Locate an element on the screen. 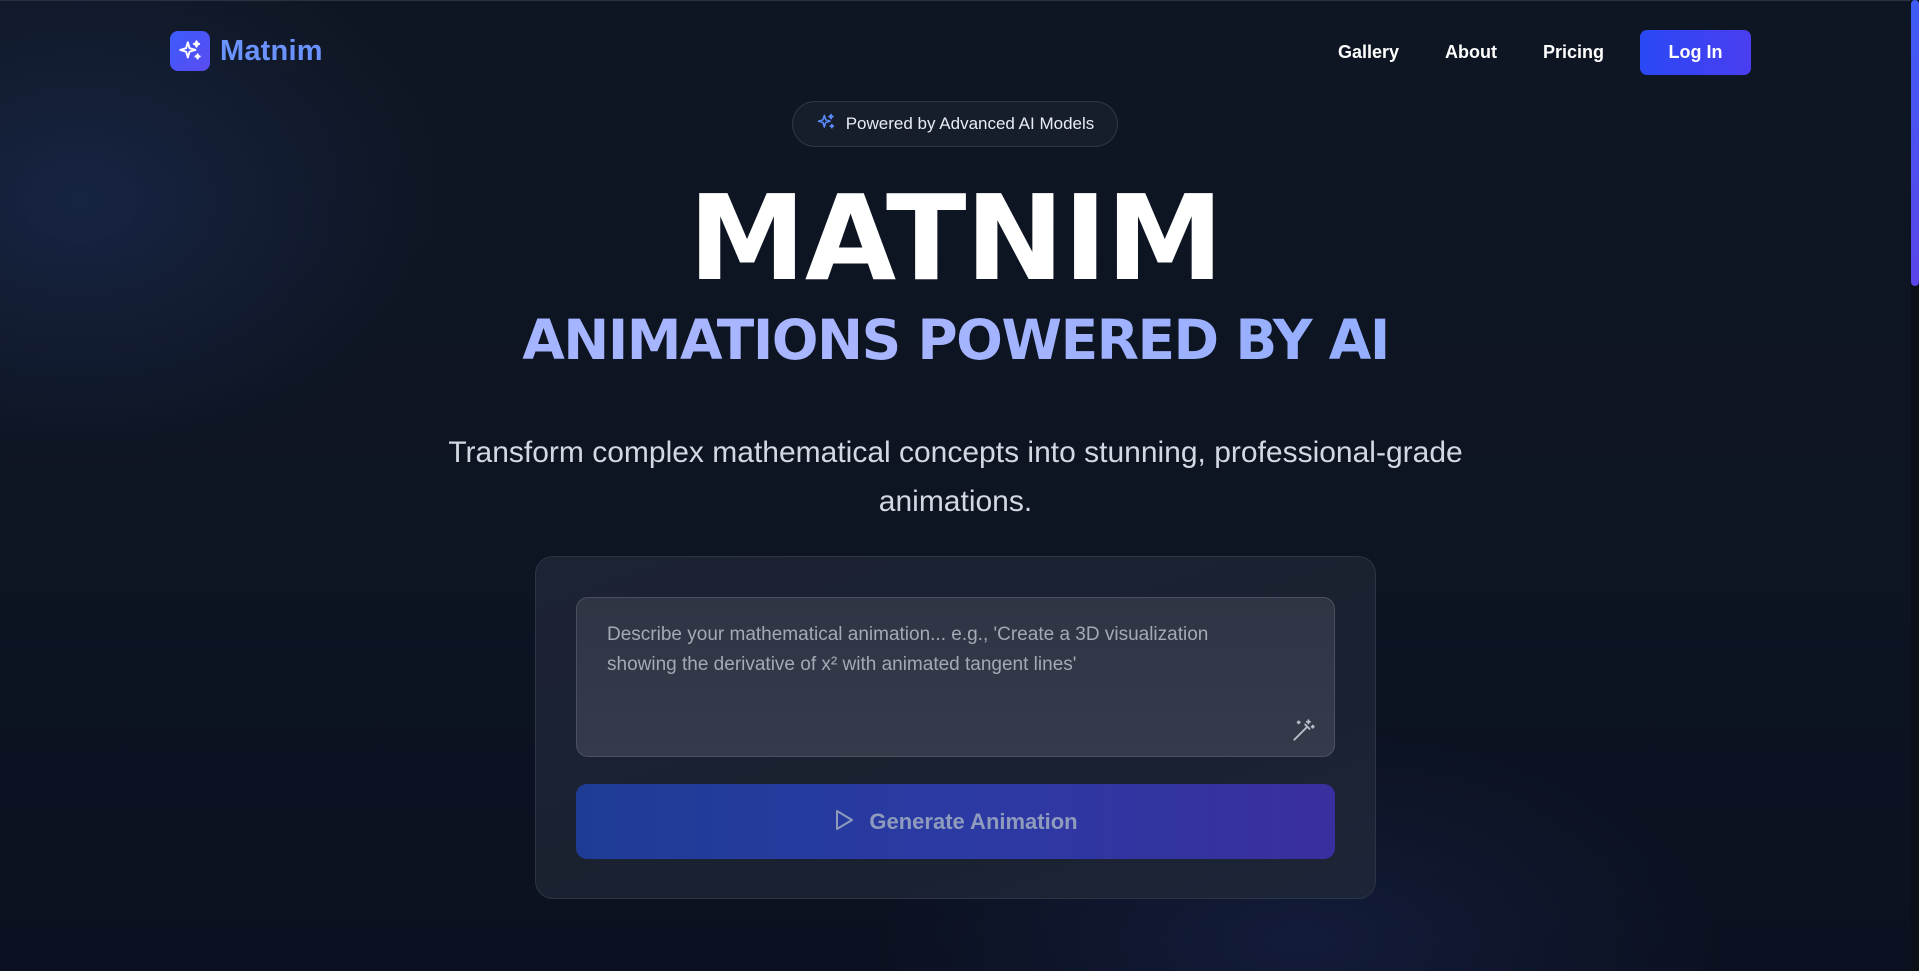 The width and height of the screenshot is (1919, 971). magic-wand-icon is located at coordinates (1303, 731).